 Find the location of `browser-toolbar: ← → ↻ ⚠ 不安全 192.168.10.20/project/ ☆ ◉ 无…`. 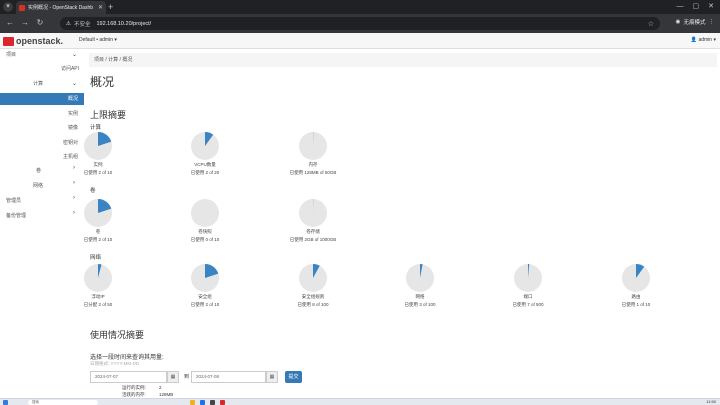

browser-toolbar: ← → ↻ ⚠ 不安全 192.168.10.20/project/ ☆ ◉ 无… is located at coordinates (360, 23).